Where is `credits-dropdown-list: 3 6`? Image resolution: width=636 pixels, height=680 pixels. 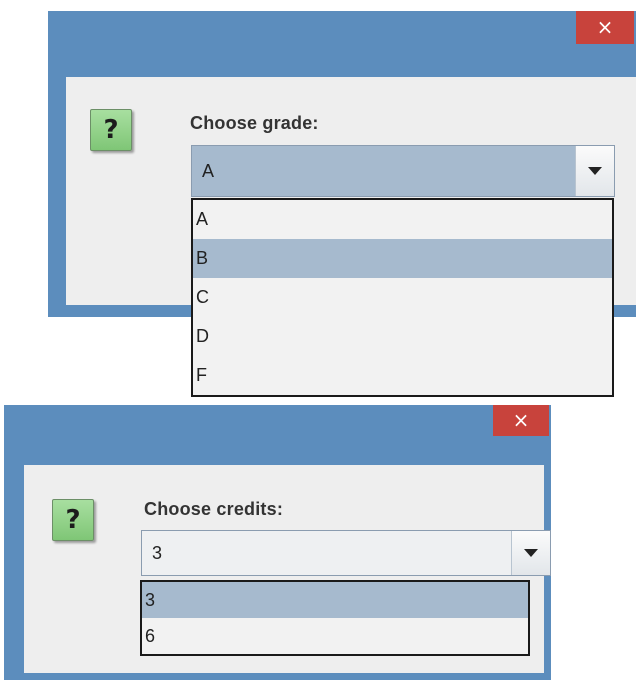 credits-dropdown-list: 3 6 is located at coordinates (335, 618).